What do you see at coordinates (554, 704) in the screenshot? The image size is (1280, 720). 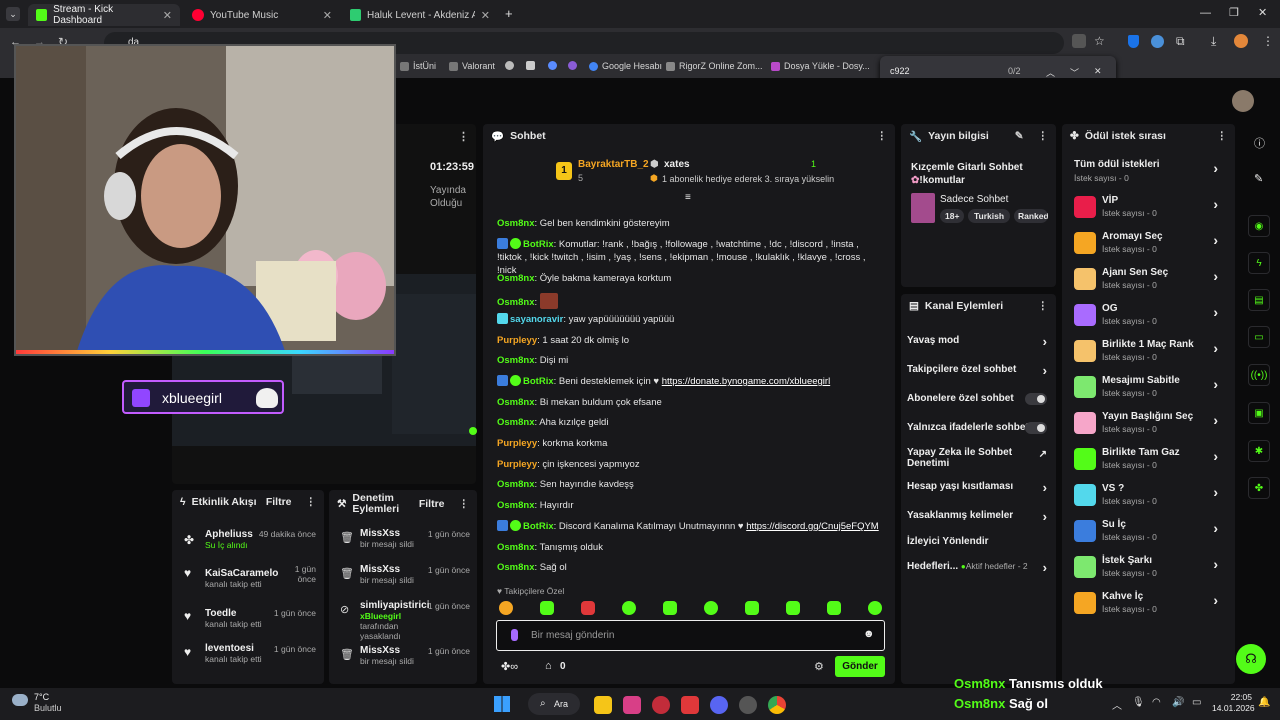 I see `taskbar-search: ⌕ Ara` at bounding box center [554, 704].